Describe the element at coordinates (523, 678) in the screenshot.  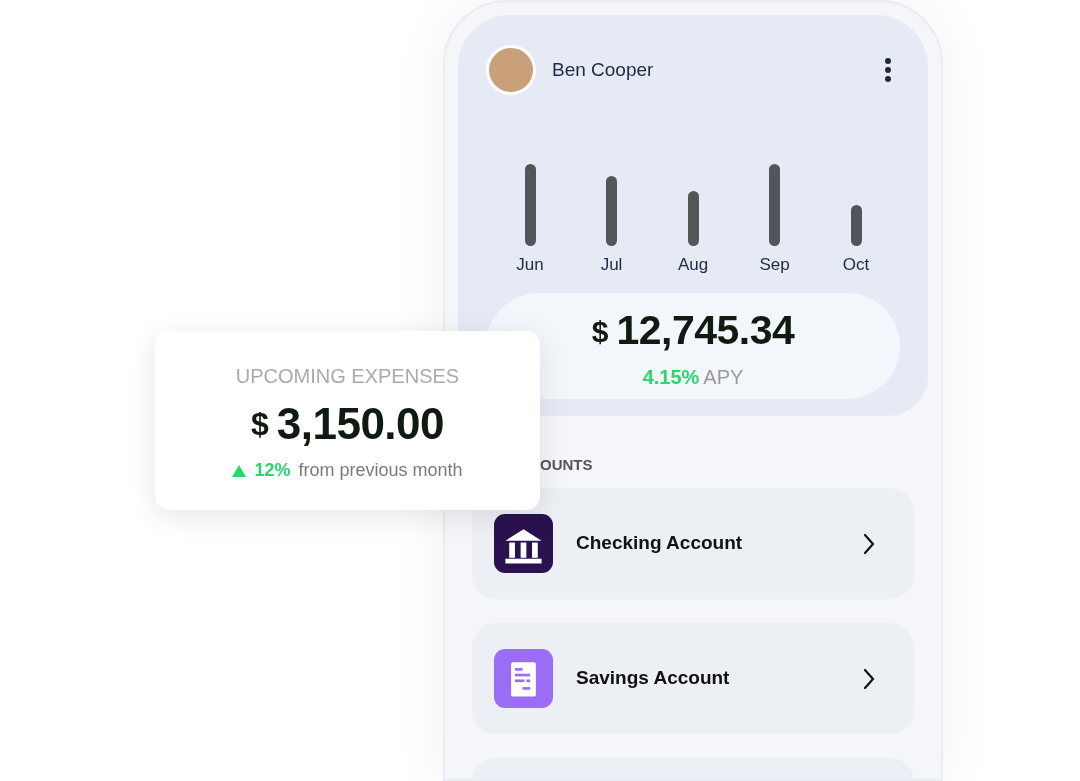
I see `document-icon` at that location.